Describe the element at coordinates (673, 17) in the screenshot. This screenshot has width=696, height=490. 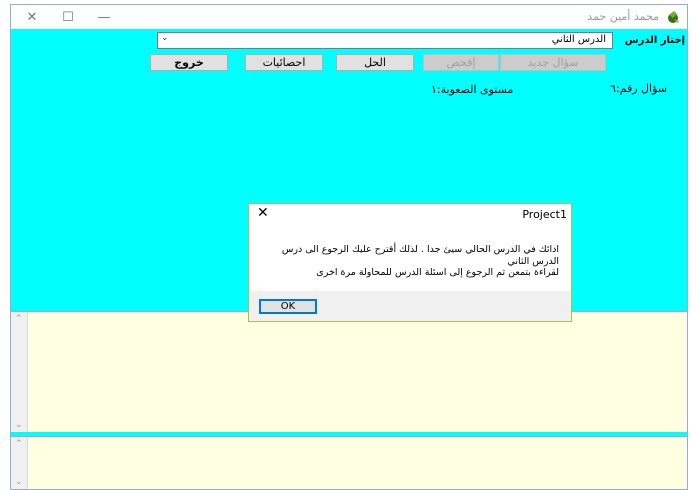
I see `app-logo-icon` at that location.